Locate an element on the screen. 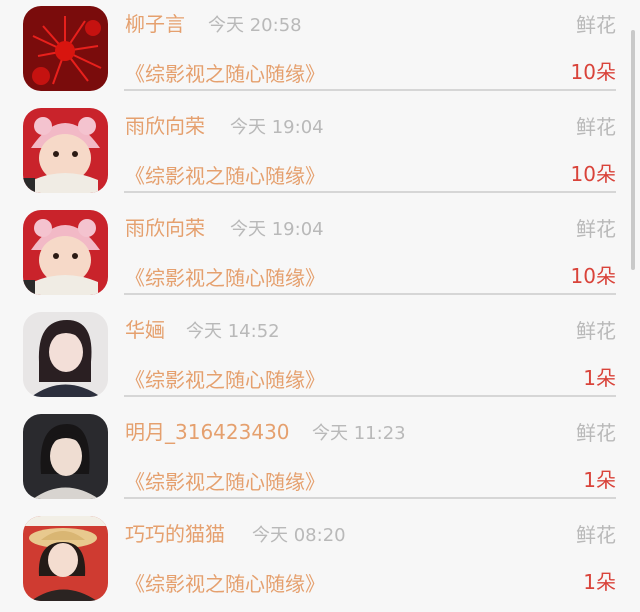 Image resolution: width=640 pixels, height=612 pixels. red-spider-lily-image is located at coordinates (65, 48).